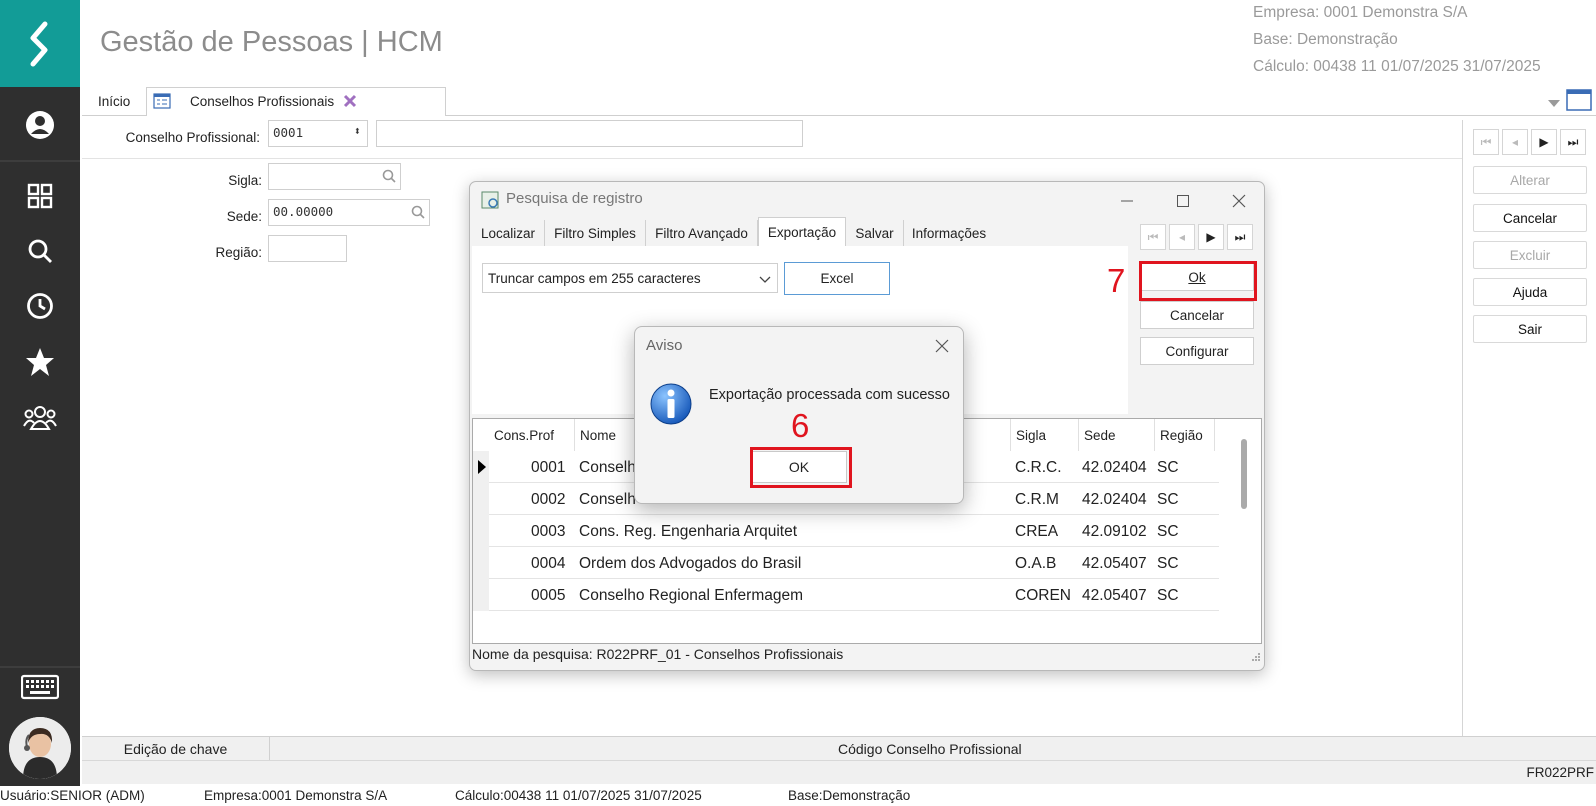 Image resolution: width=1596 pixels, height=806 pixels. What do you see at coordinates (1038, 467) in the screenshot?
I see `cell-sigla: C.R.C.` at bounding box center [1038, 467].